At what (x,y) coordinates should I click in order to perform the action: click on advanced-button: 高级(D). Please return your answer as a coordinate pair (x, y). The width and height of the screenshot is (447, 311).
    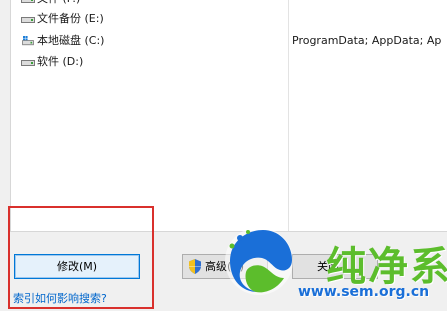
    Looking at the image, I should click on (225, 266).